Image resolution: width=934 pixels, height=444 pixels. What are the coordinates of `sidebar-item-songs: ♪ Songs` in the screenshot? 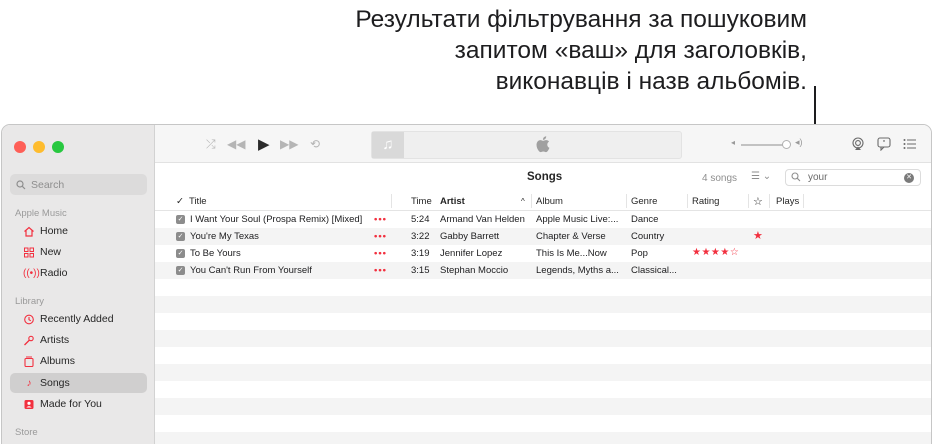 It's located at (78, 383).